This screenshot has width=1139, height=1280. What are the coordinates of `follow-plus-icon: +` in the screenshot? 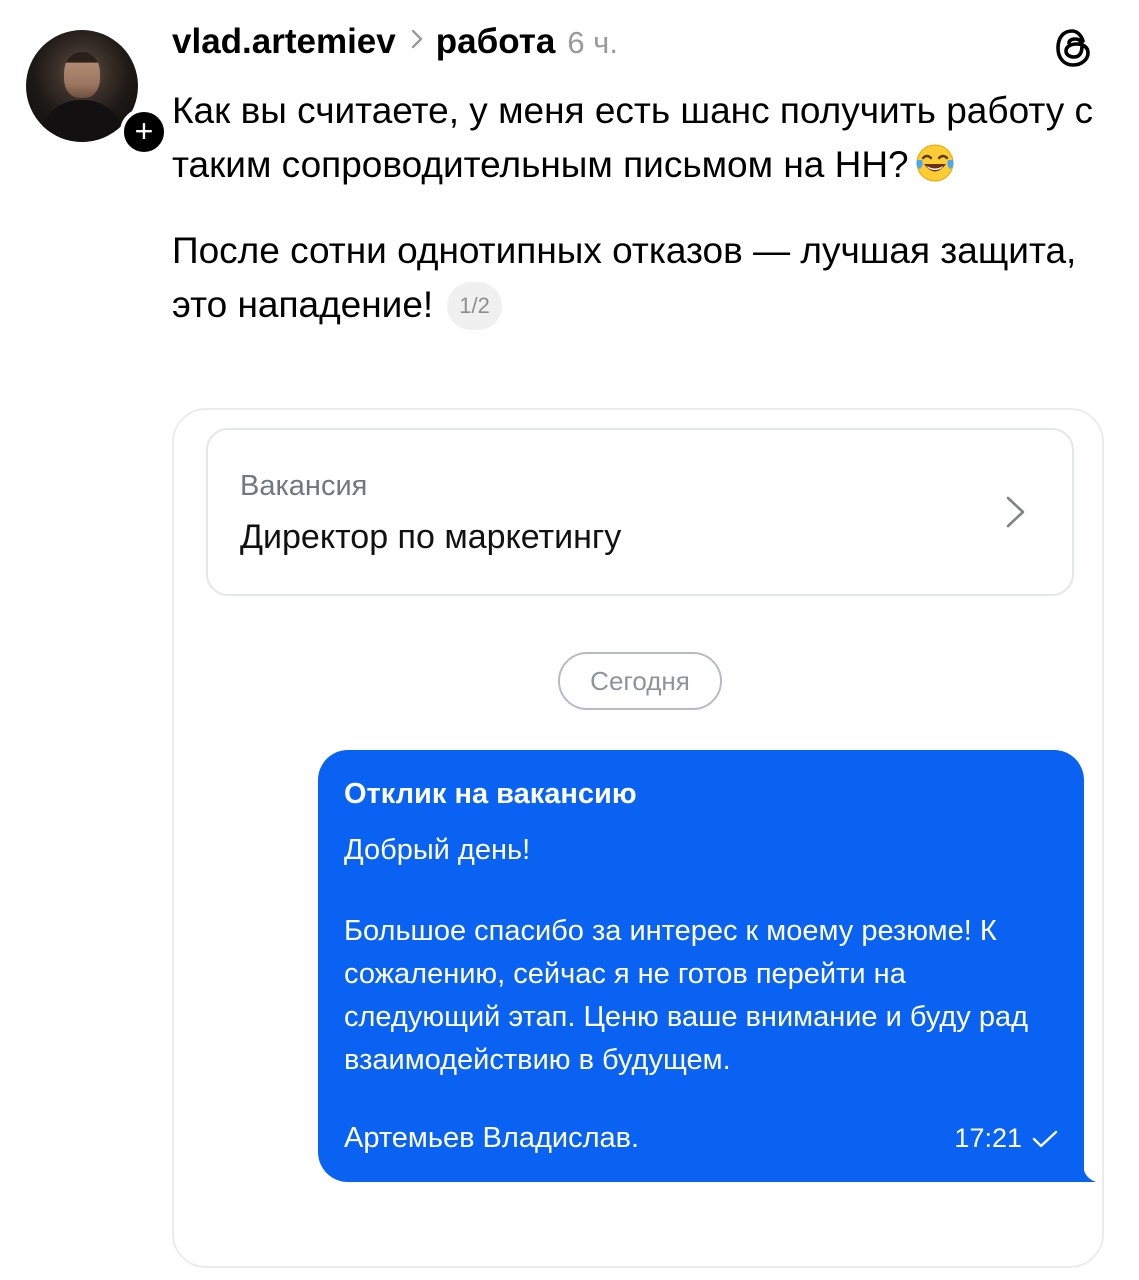 It's located at (144, 132).